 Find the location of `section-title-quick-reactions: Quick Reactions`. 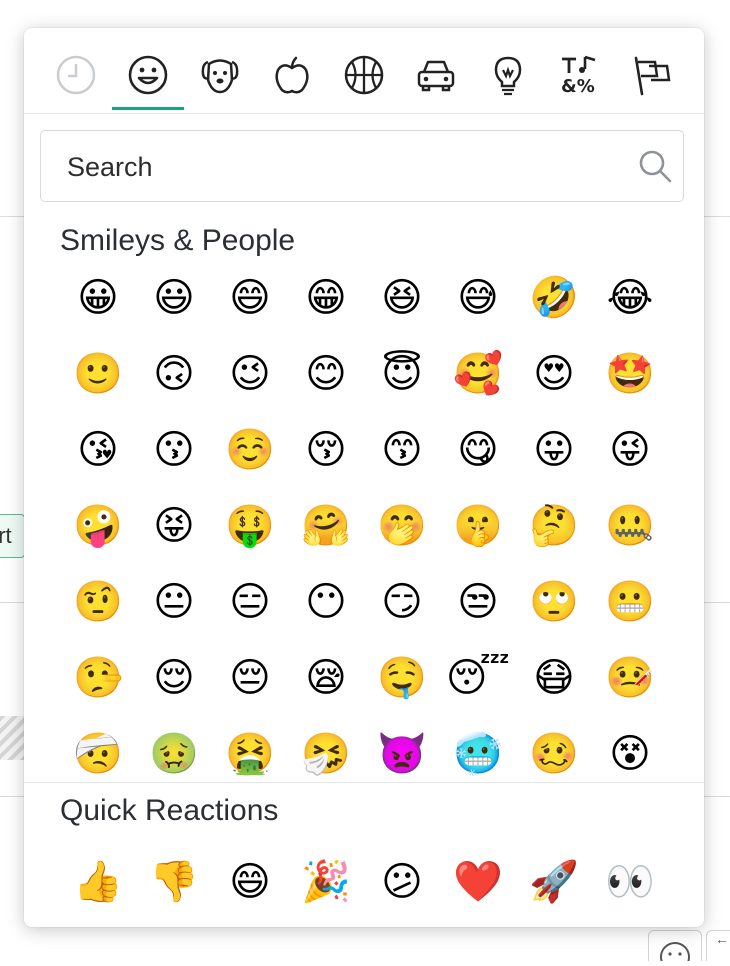

section-title-quick-reactions: Quick Reactions is located at coordinates (169, 810).